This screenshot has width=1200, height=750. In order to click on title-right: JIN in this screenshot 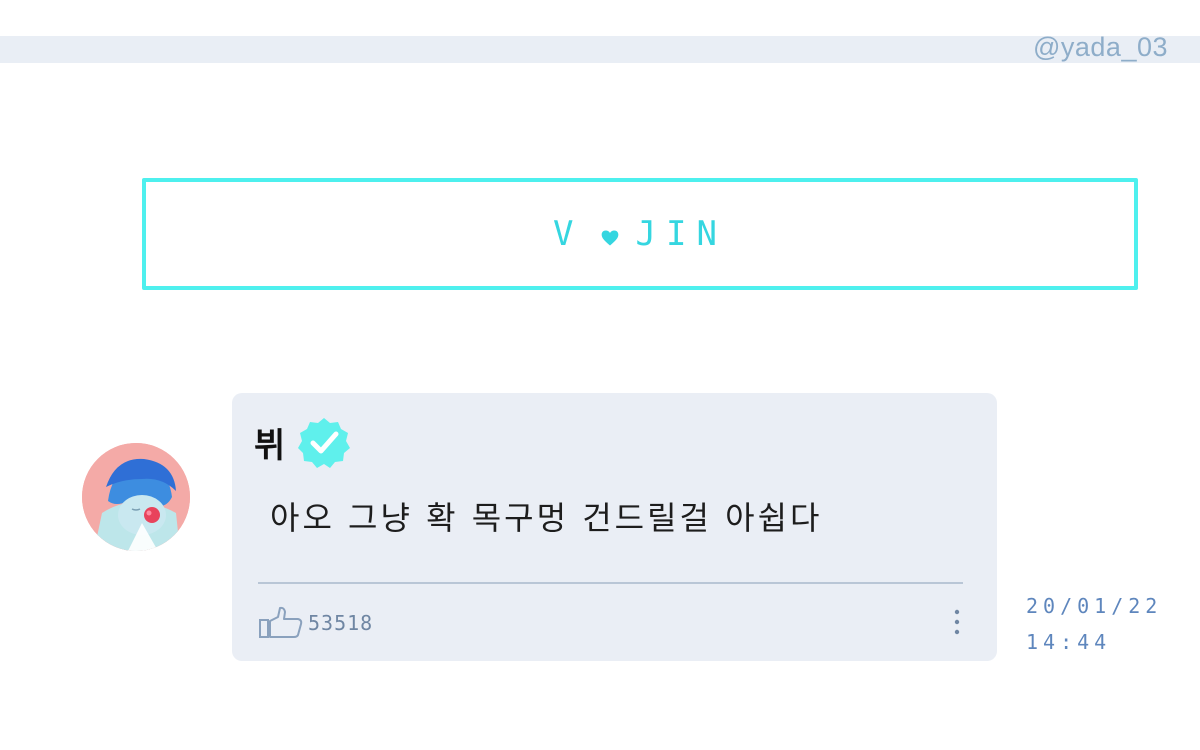, I will do `click(681, 234)`.